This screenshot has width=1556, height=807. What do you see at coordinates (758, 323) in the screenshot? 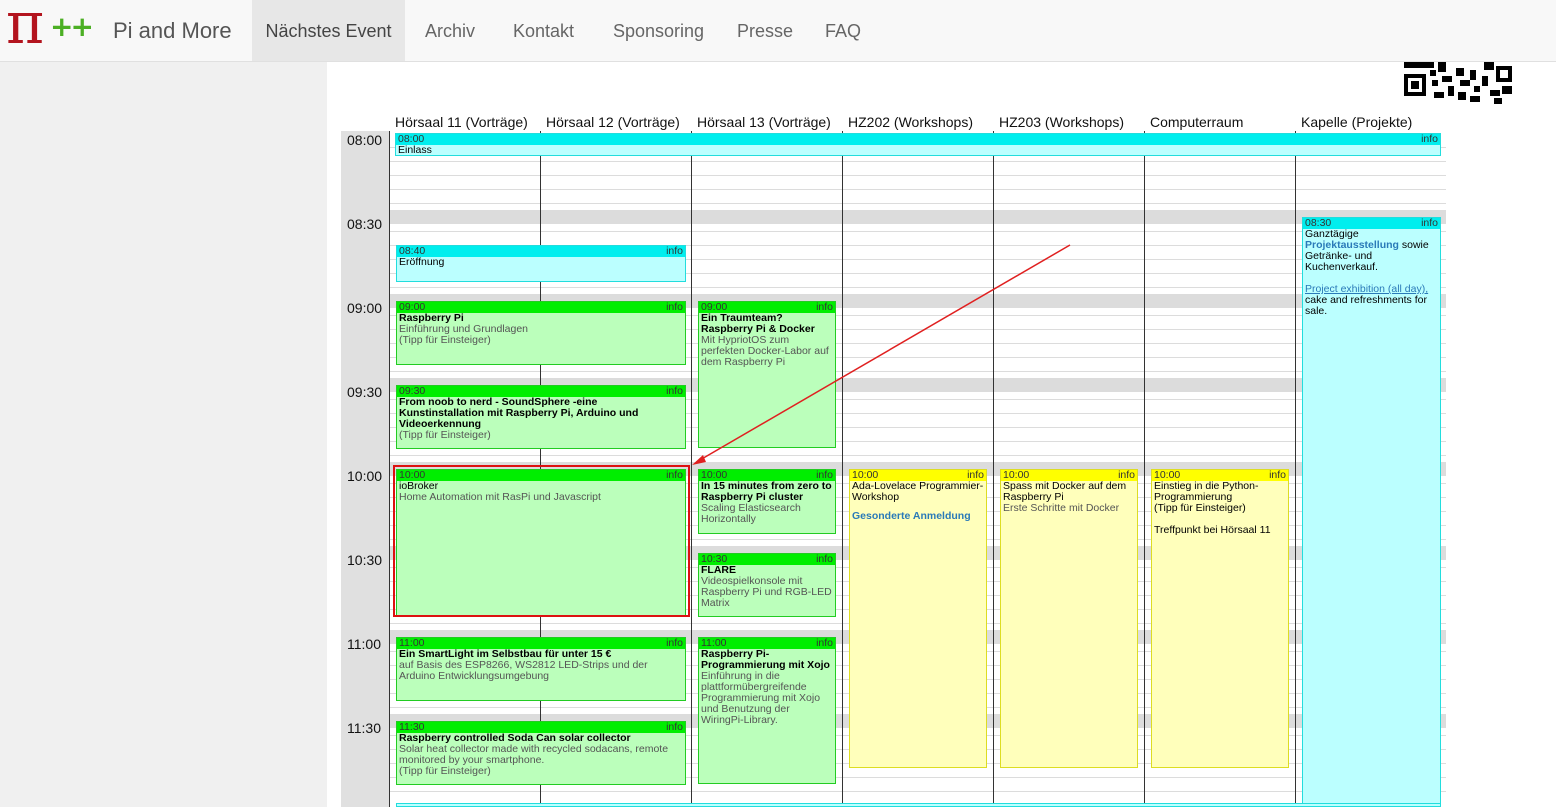
I see `event-title: Ein Traumteam? Raspberry Pi & Docker` at bounding box center [758, 323].